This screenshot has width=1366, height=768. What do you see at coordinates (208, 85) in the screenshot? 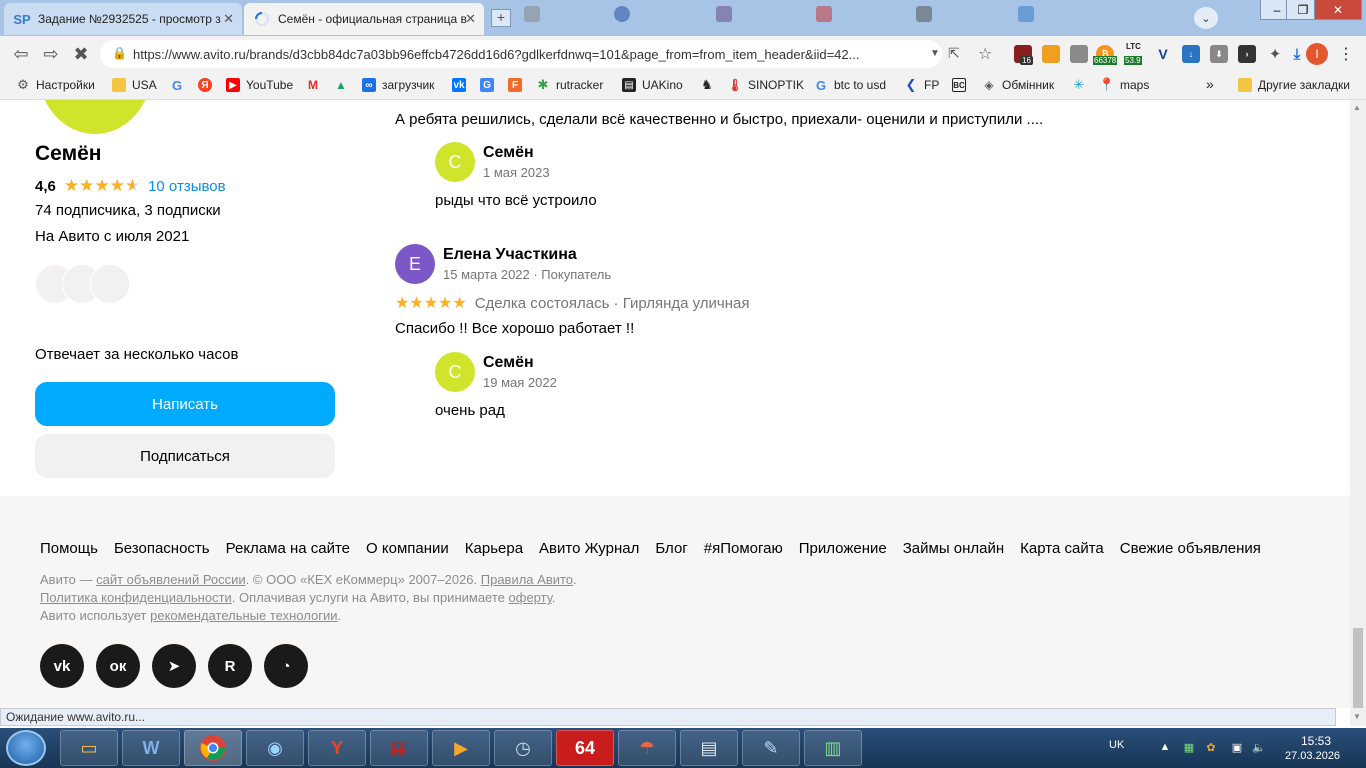
I see `bookmark-yandex: Я` at bounding box center [208, 85].